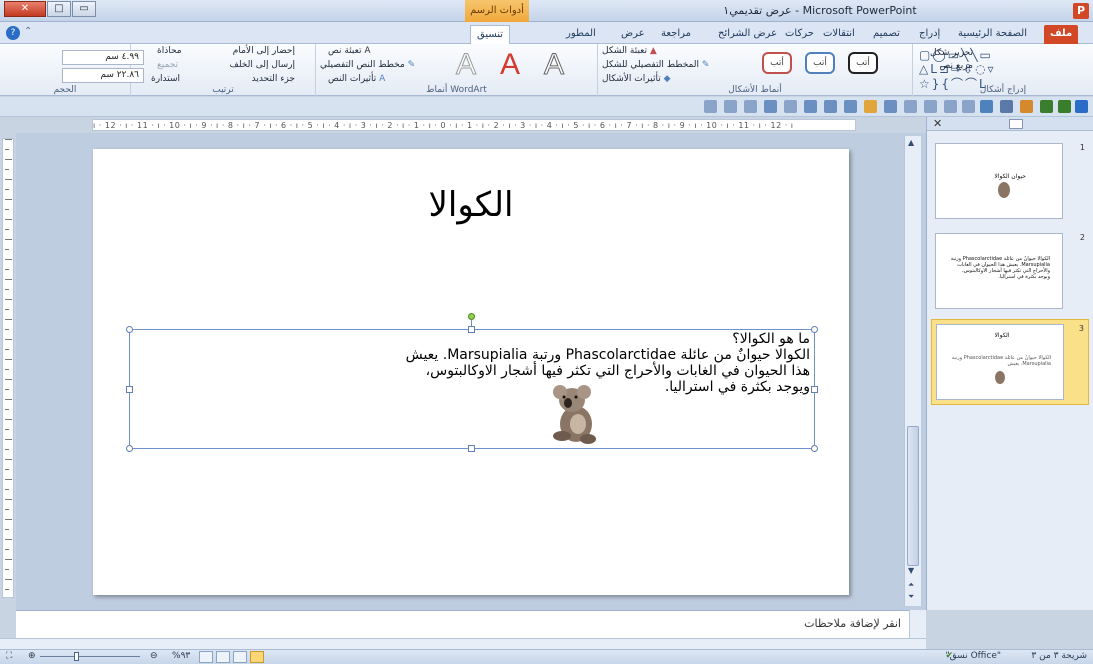  Describe the element at coordinates (820, 63) in the screenshot. I see `shape-style-2: أتب` at that location.